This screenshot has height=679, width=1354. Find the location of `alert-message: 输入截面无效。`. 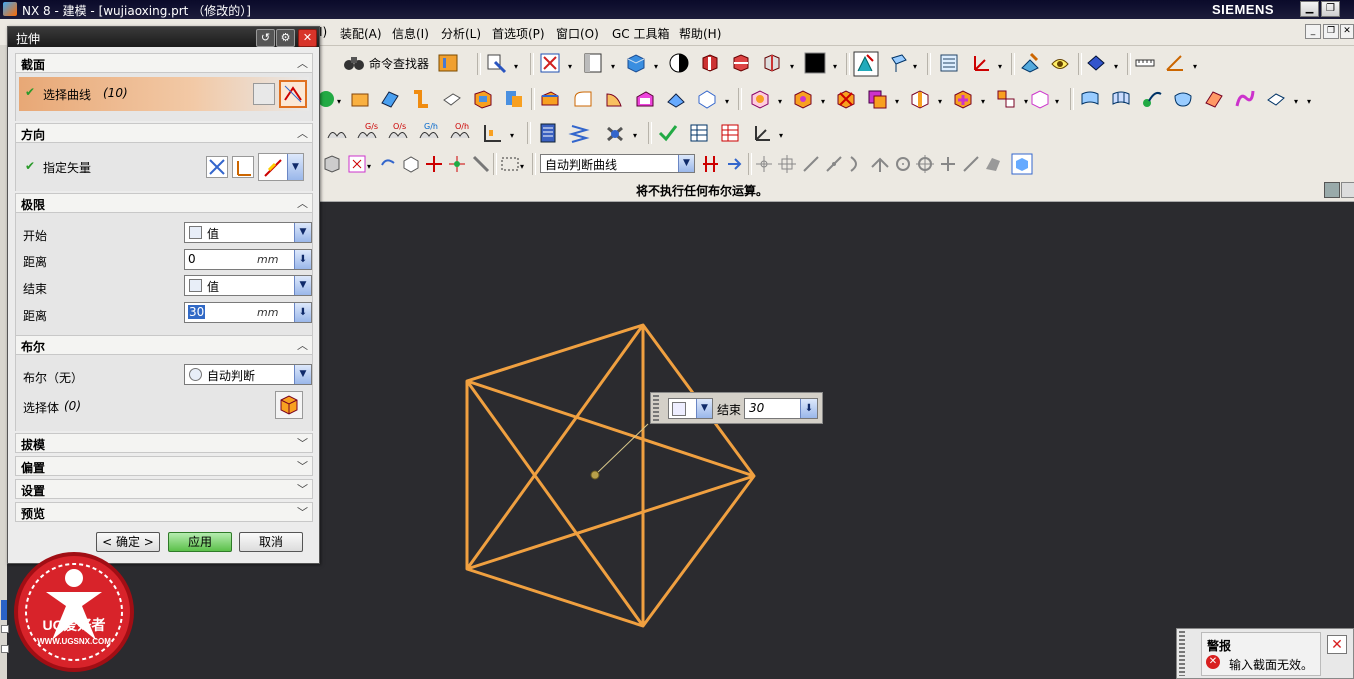

alert-message: 输入截面无效。 is located at coordinates (1271, 665).